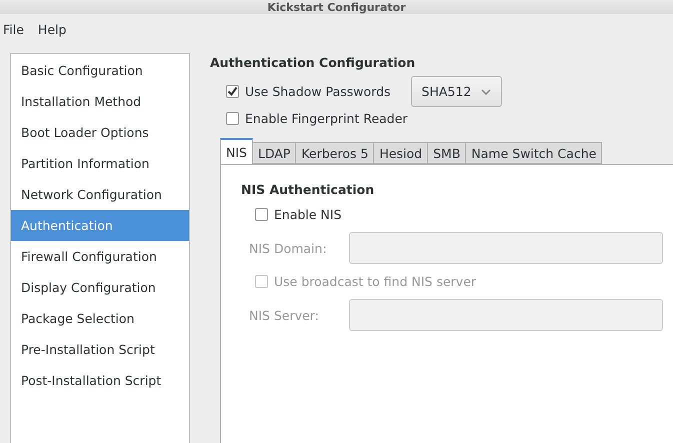 The width and height of the screenshot is (673, 443). I want to click on sidebar-item: Partition Information, so click(100, 163).